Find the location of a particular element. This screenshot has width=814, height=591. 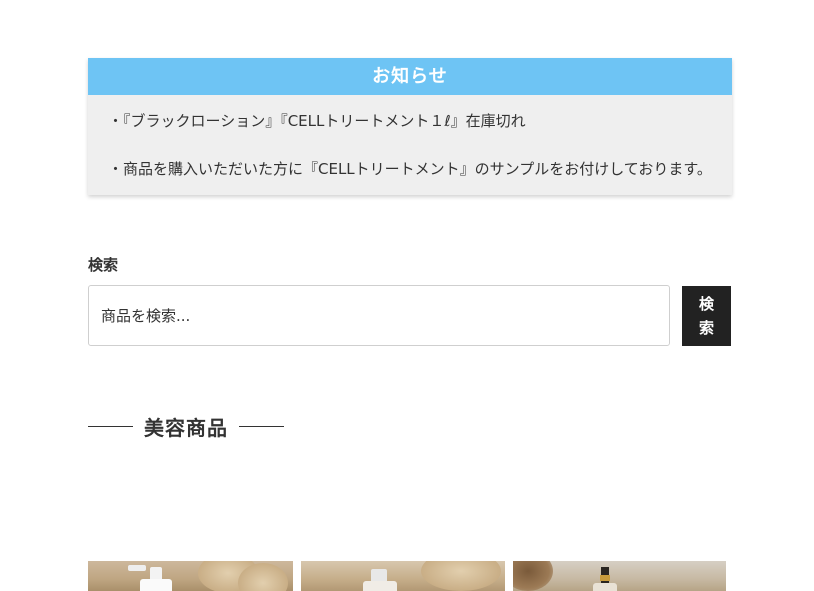

search-widget-title: 検索 is located at coordinates (103, 265).